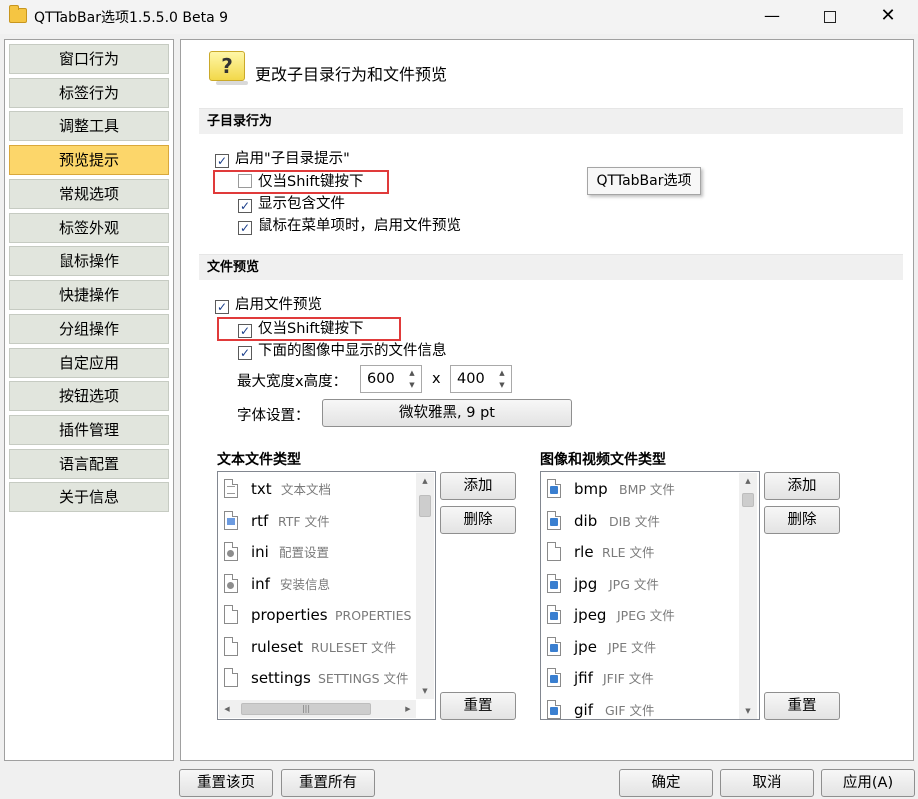 This screenshot has width=918, height=799. I want to click on horizontal-scrollbar: ◀ ||| ▶, so click(317, 709).